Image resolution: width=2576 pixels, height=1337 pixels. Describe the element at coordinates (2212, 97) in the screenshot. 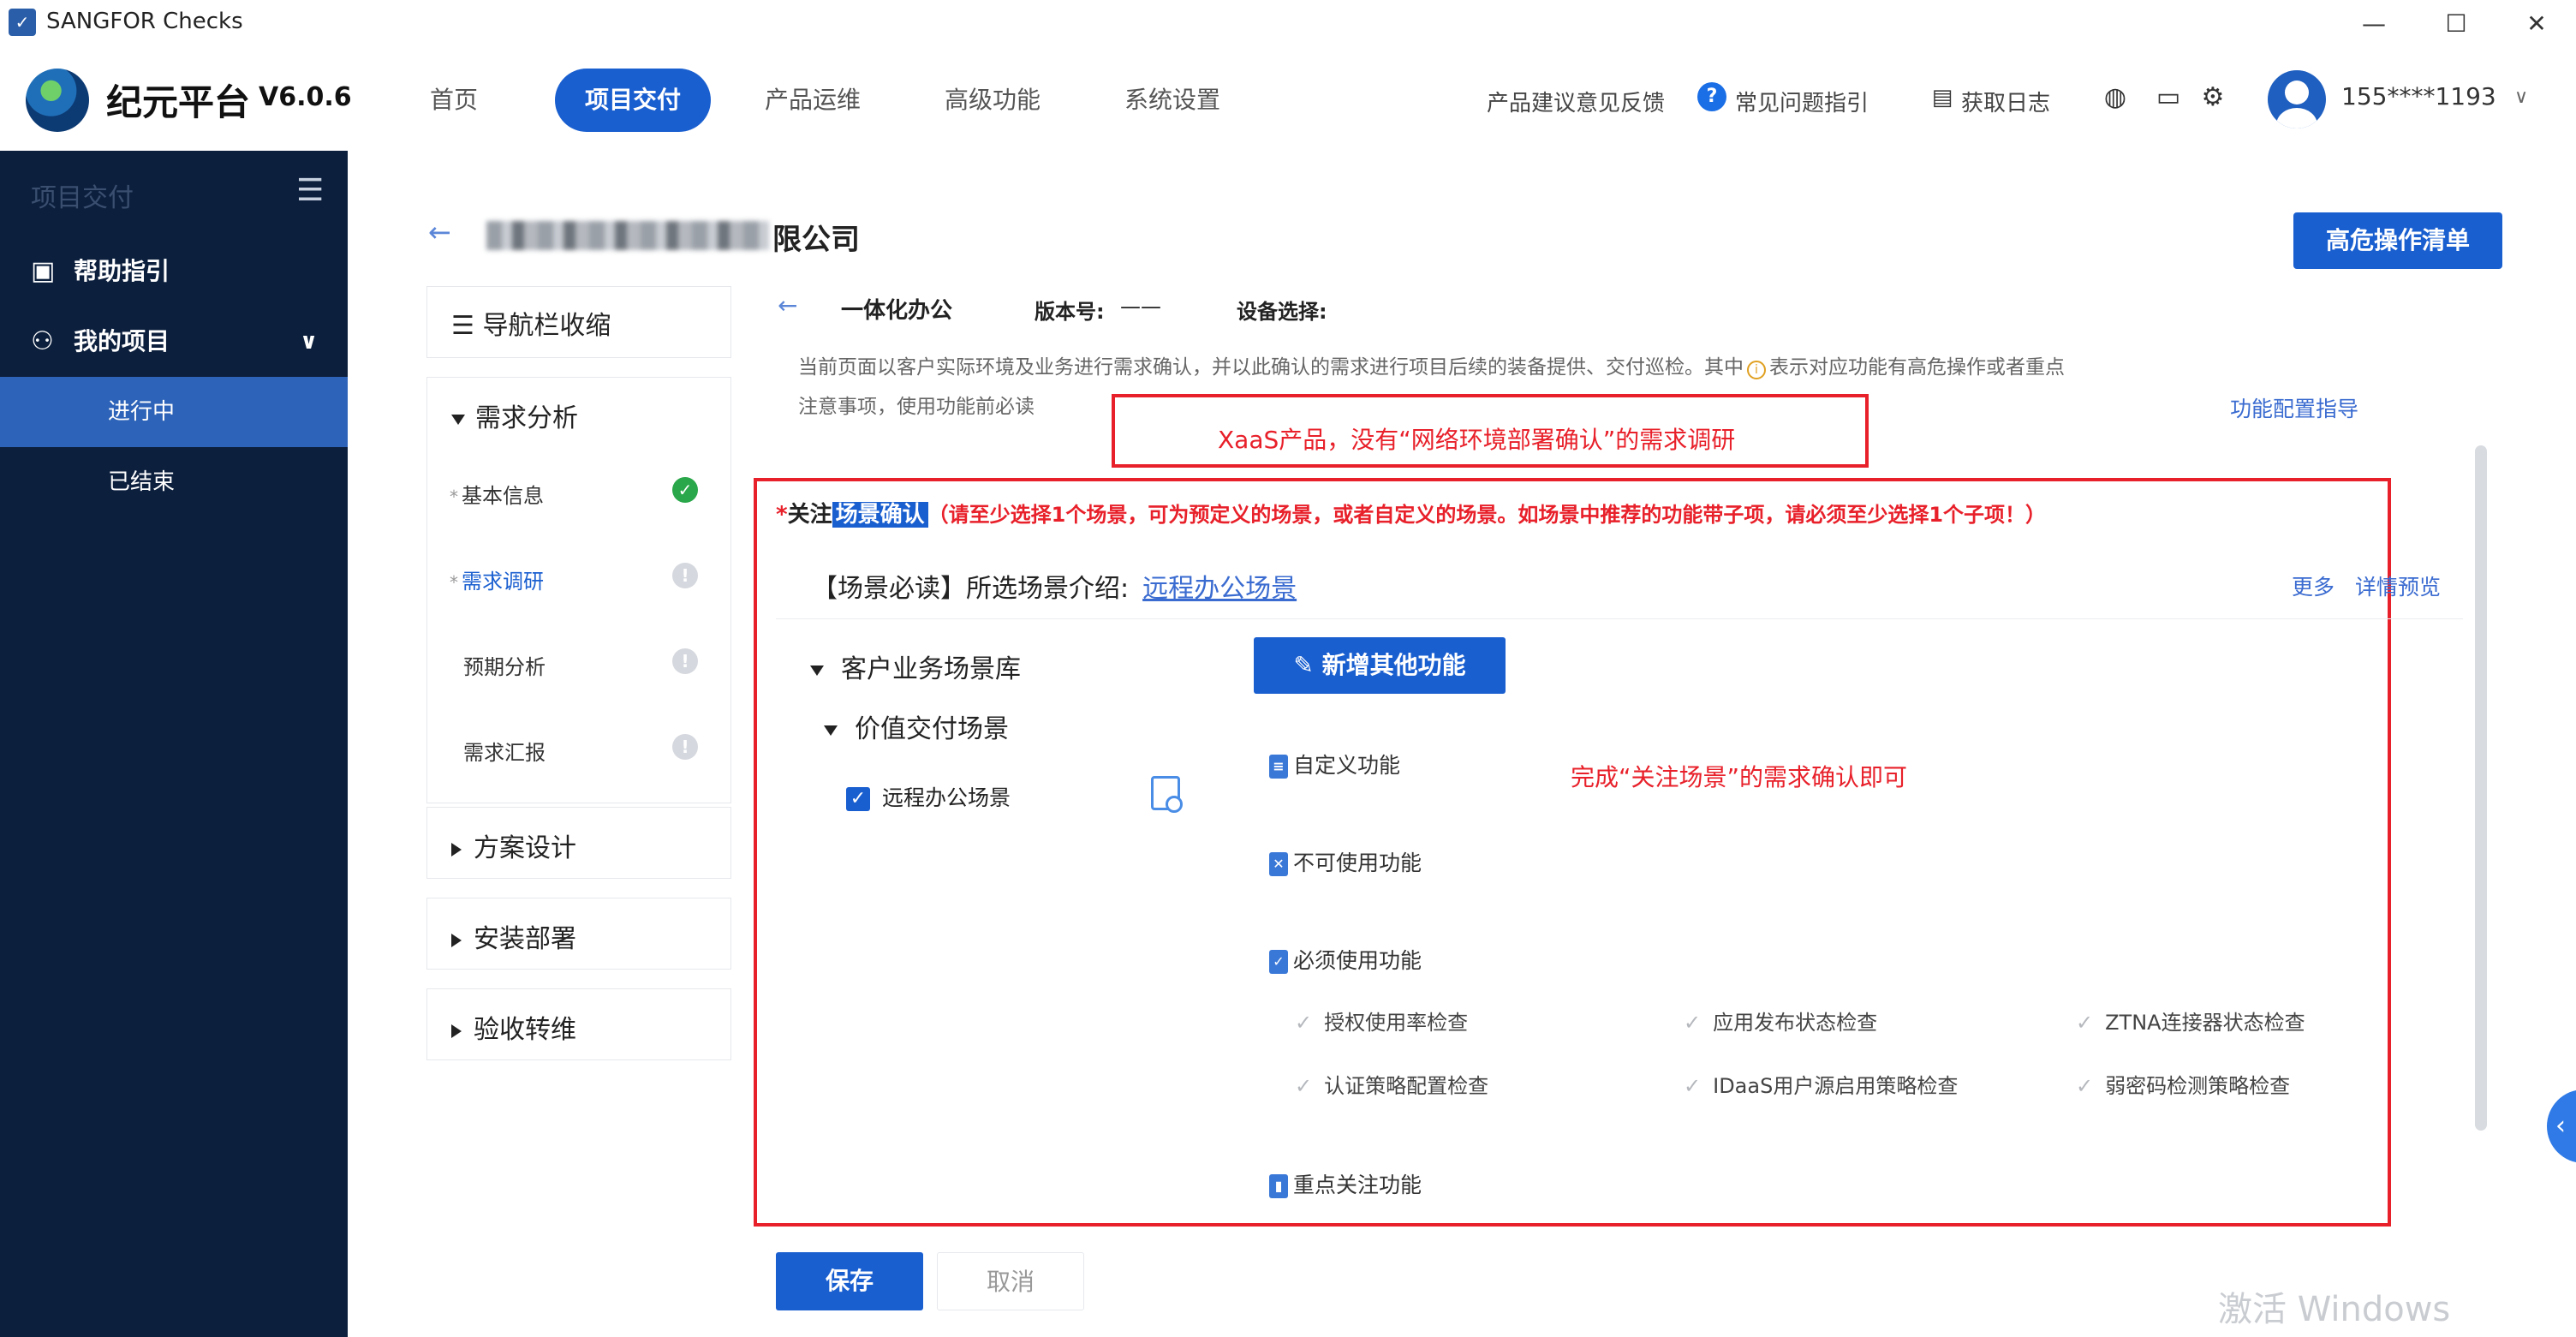

I see `gear-icon: ⚙` at that location.